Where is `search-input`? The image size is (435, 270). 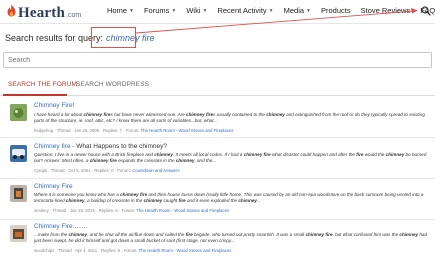
search-input is located at coordinates (217, 60).